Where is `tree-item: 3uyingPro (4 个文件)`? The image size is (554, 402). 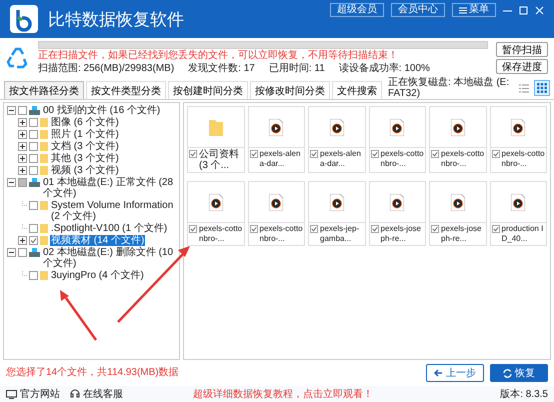 tree-item: 3uyingPro (4 个文件) is located at coordinates (97, 275).